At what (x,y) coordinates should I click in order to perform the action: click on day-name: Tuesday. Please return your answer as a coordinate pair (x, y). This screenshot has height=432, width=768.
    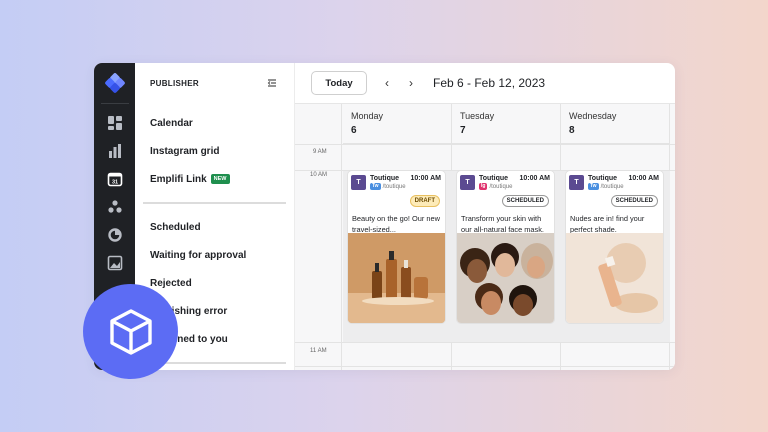
    Looking at the image, I should click on (477, 116).